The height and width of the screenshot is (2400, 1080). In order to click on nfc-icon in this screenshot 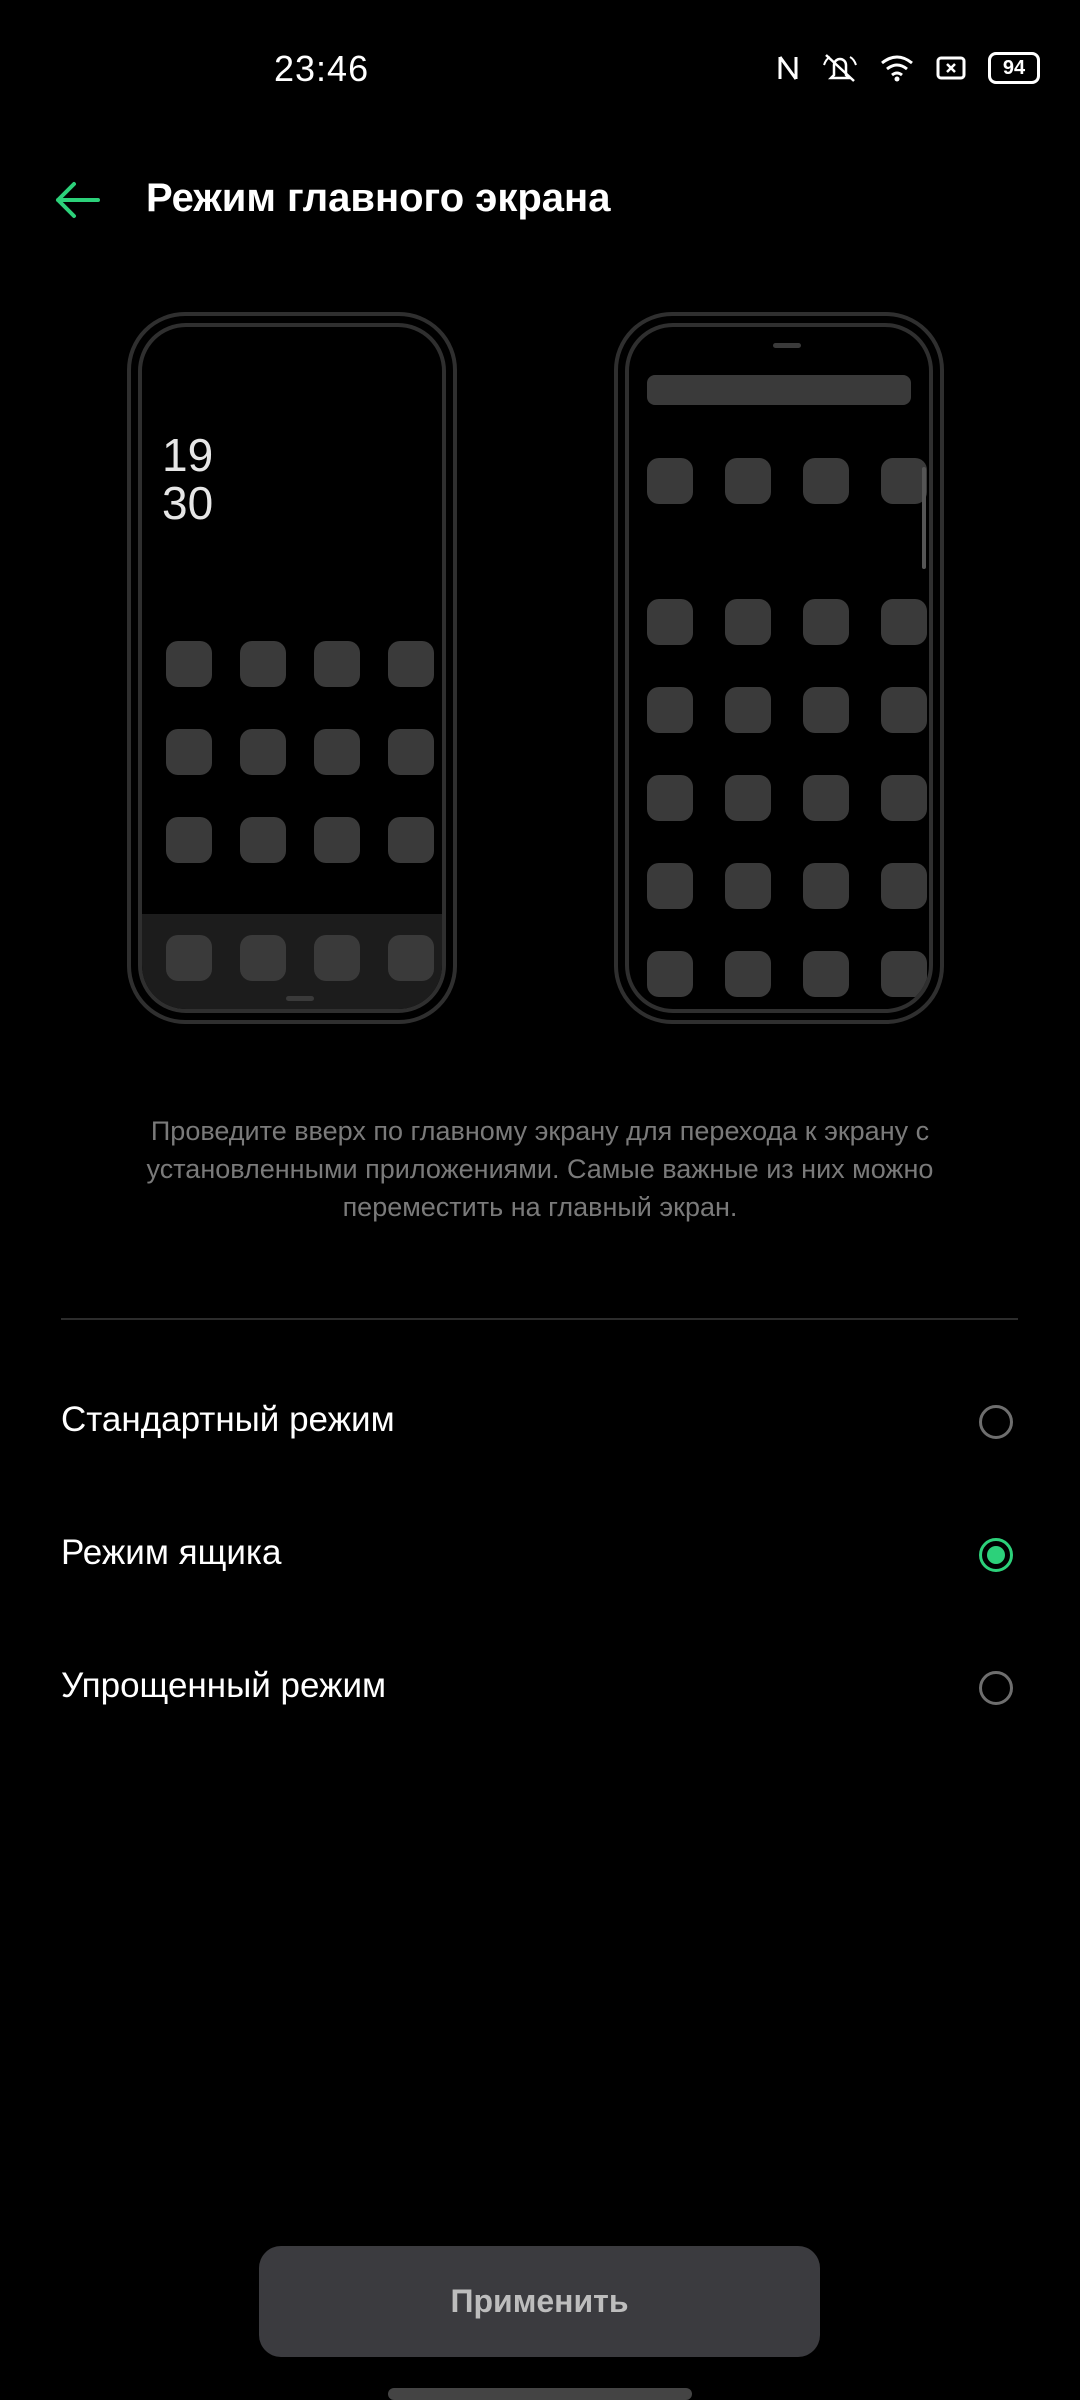, I will do `click(788, 68)`.